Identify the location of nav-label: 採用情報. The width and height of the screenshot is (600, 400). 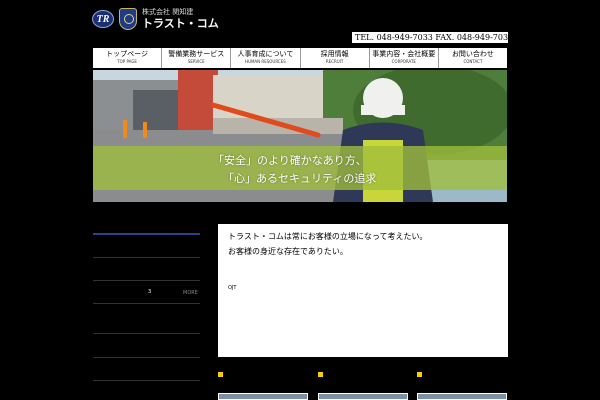
(334, 54).